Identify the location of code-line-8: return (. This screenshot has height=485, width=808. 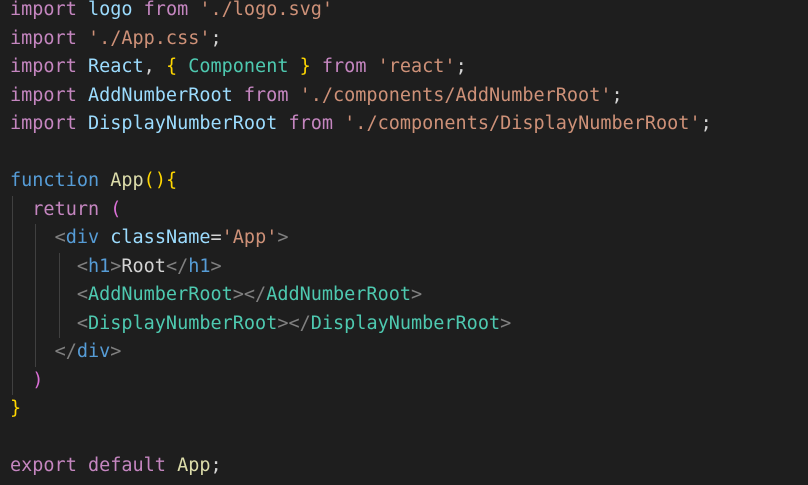
(404, 209).